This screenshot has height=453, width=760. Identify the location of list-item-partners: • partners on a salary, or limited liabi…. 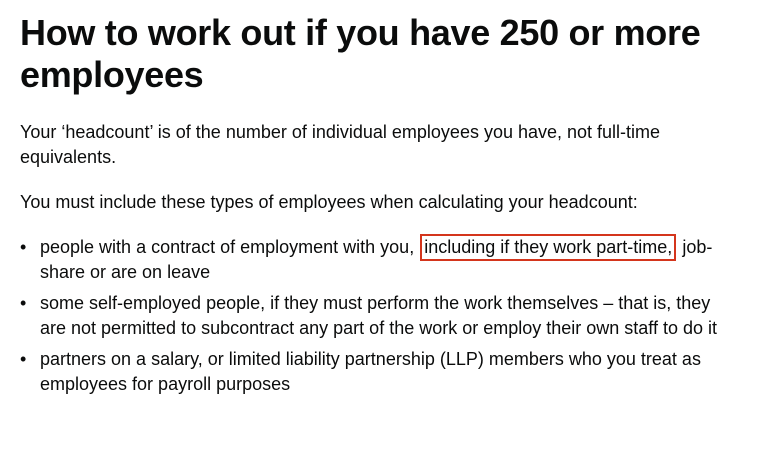
(380, 372).